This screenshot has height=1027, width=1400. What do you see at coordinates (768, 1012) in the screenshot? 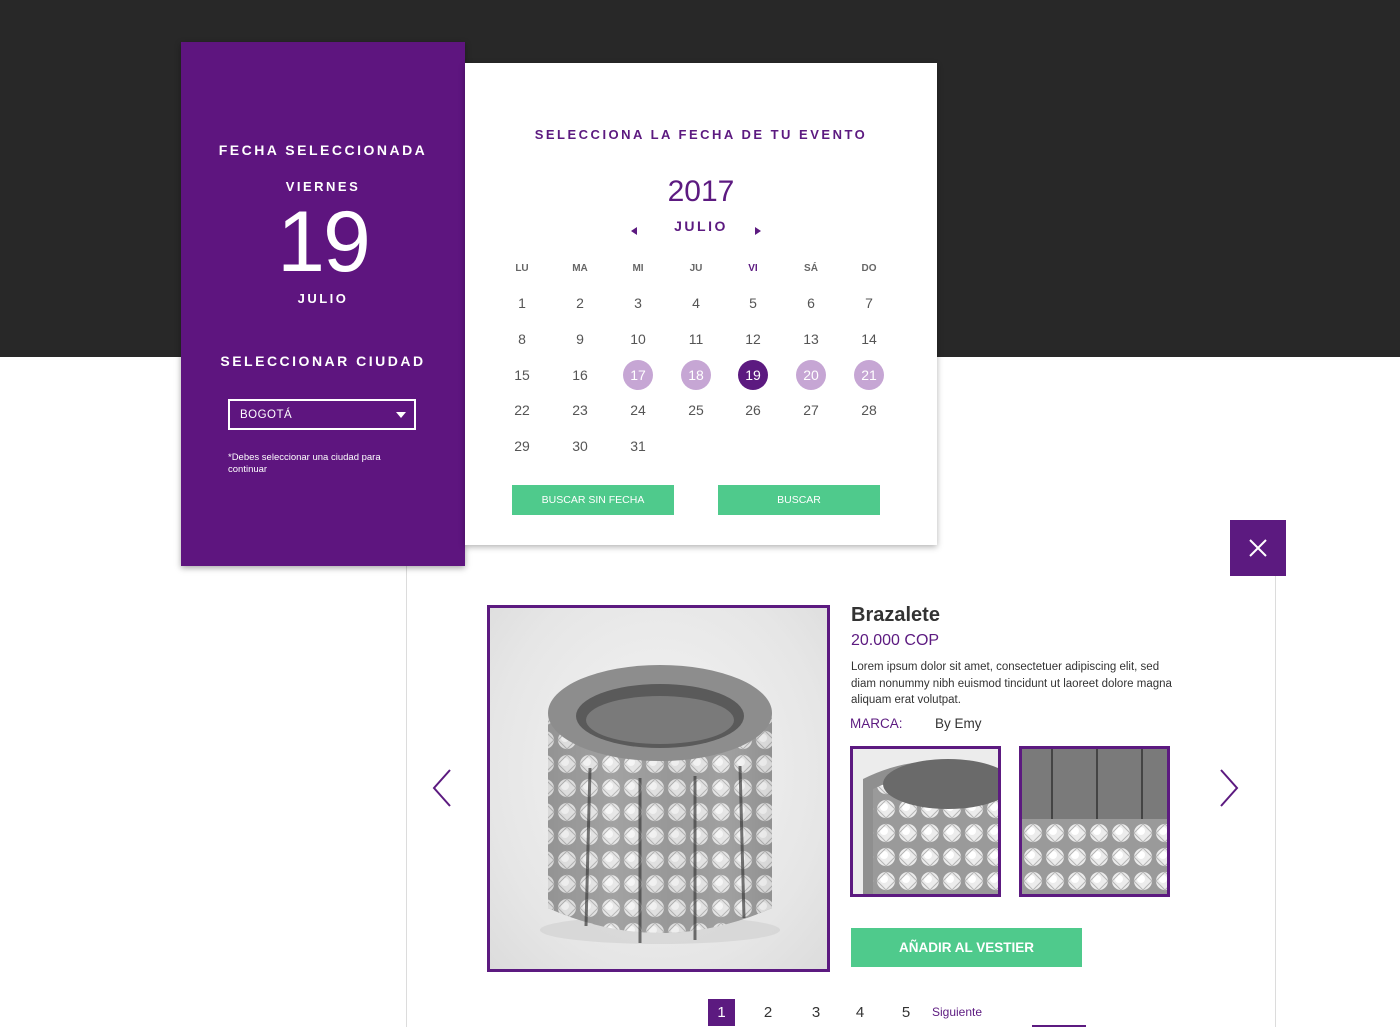
I see `page-2-button: 2` at bounding box center [768, 1012].